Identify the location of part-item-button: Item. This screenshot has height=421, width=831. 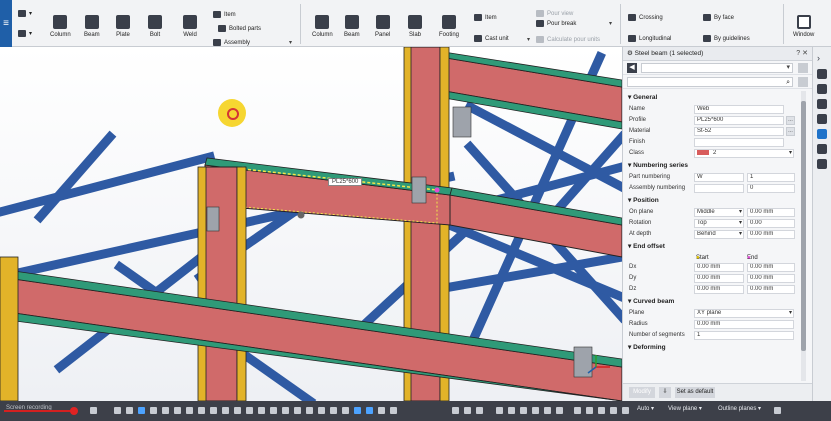
(224, 14).